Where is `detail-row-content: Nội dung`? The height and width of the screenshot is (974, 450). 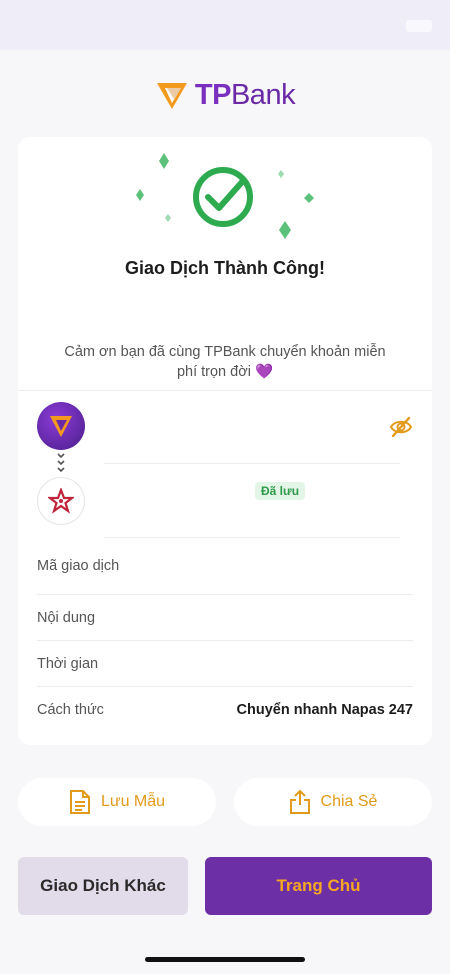 detail-row-content: Nội dung is located at coordinates (225, 618).